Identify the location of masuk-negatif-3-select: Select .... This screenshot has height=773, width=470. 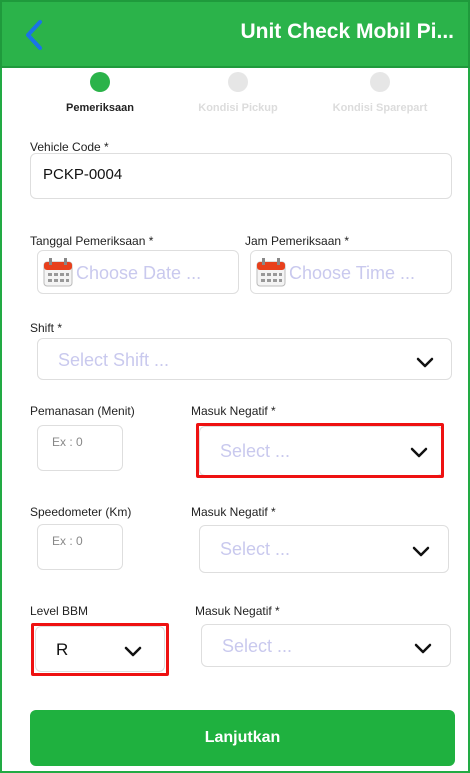
(326, 645).